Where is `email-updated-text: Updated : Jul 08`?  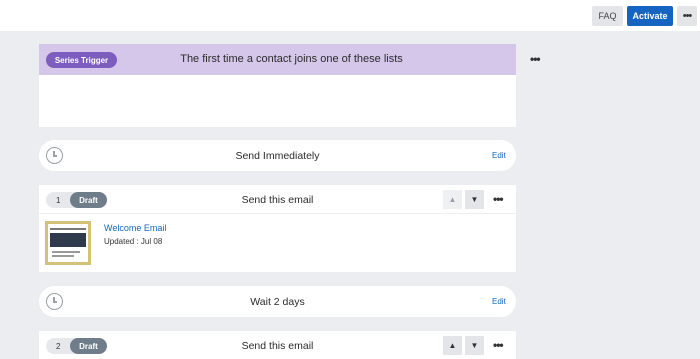 email-updated-text: Updated : Jul 08 is located at coordinates (133, 241).